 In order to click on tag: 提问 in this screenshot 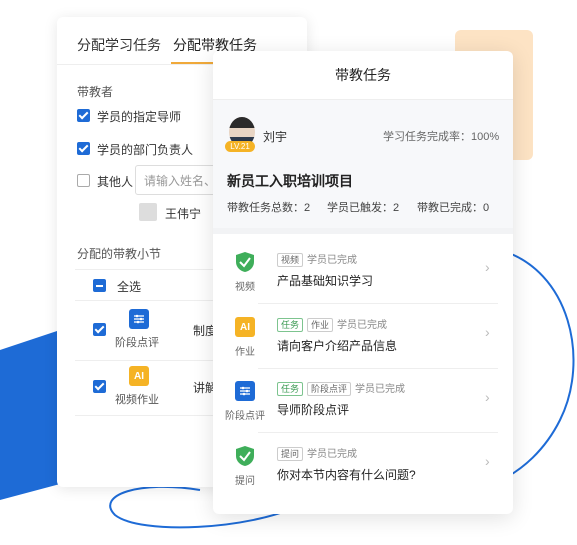, I will do `click(290, 454)`.